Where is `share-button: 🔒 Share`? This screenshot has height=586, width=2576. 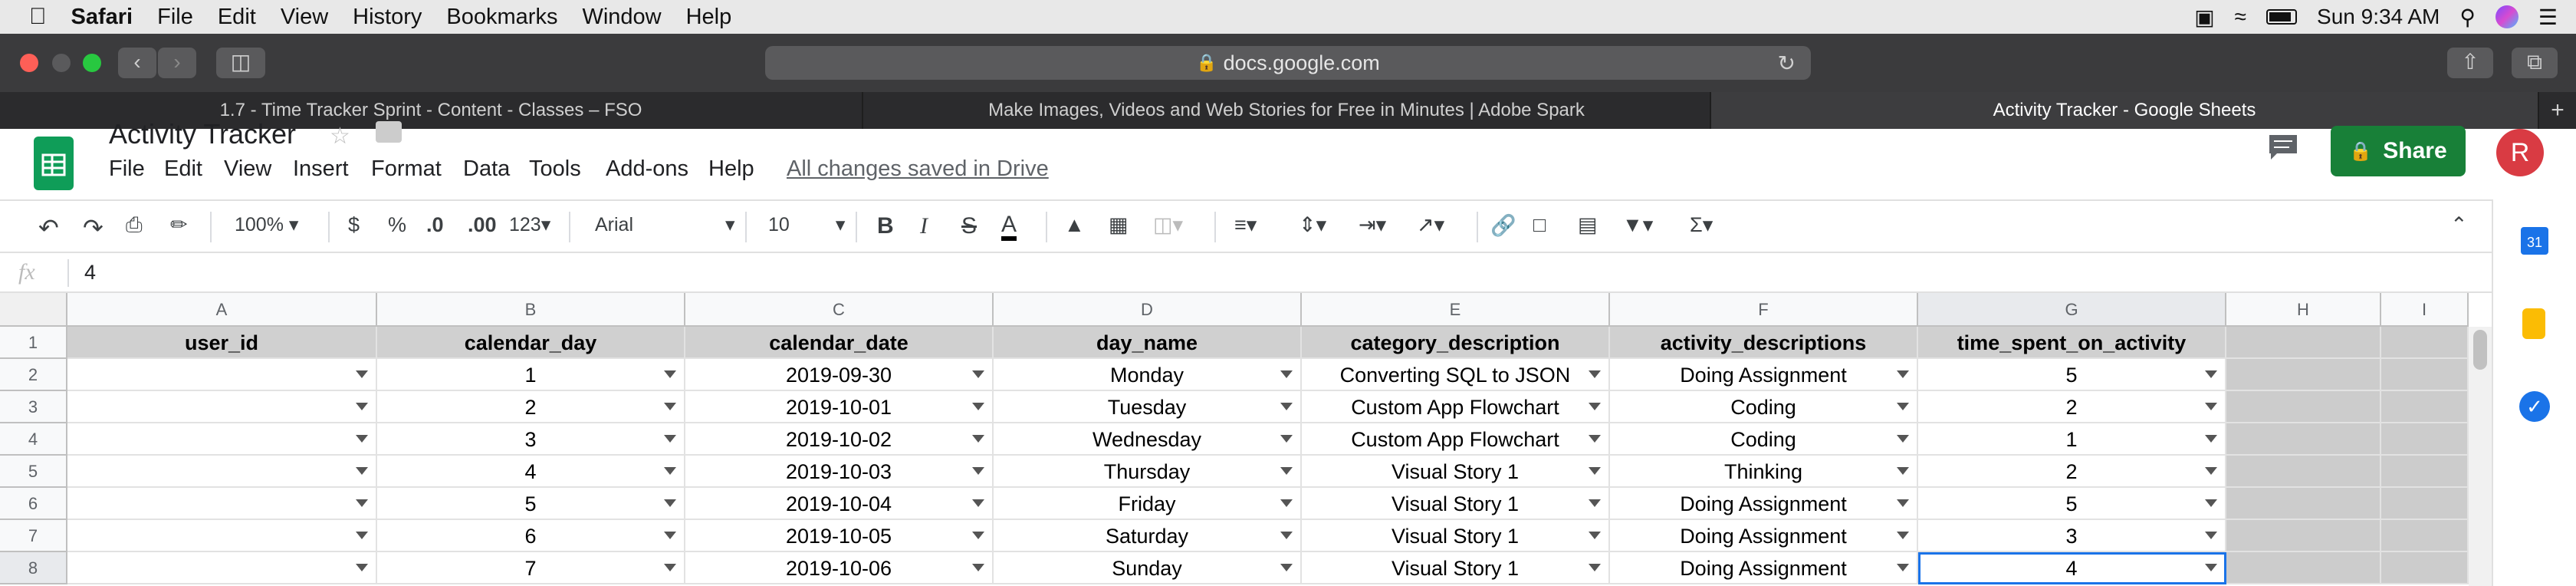 share-button: 🔒 Share is located at coordinates (2399, 151).